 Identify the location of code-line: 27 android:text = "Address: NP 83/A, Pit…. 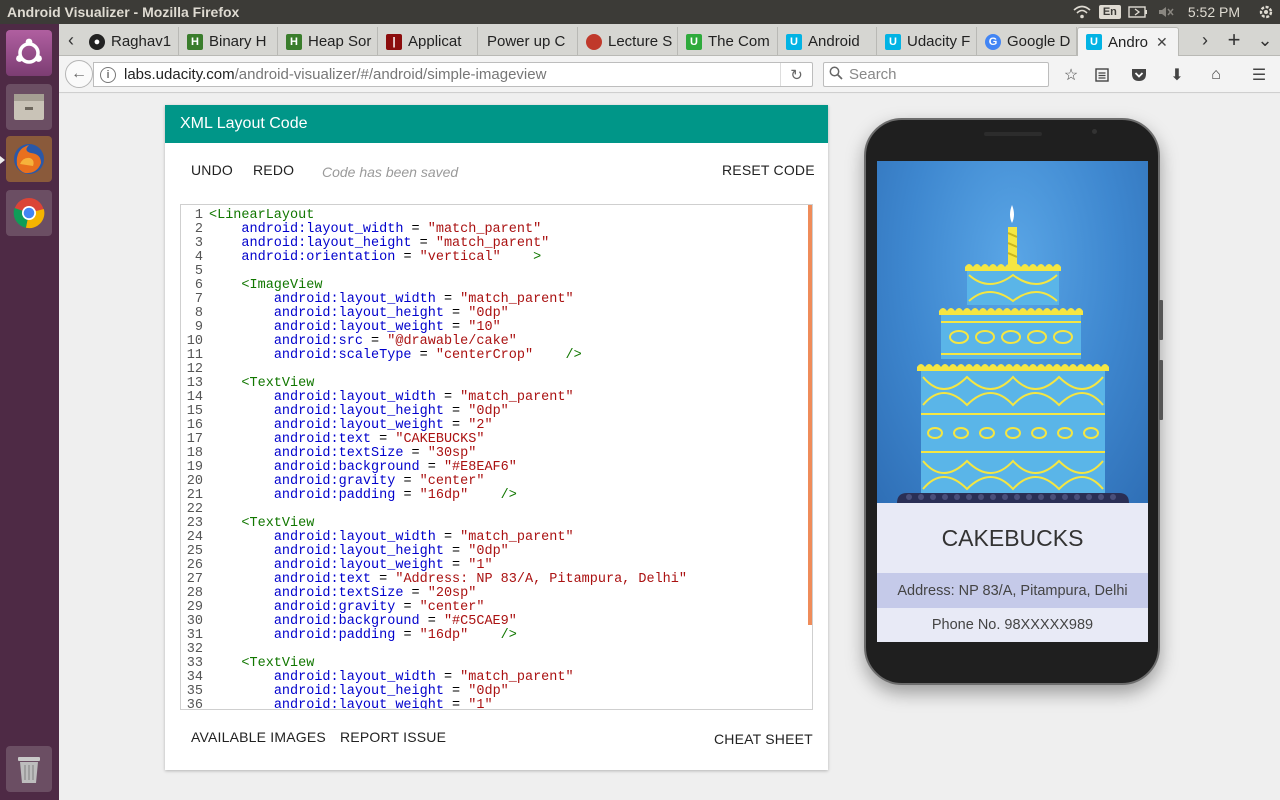
(434, 580).